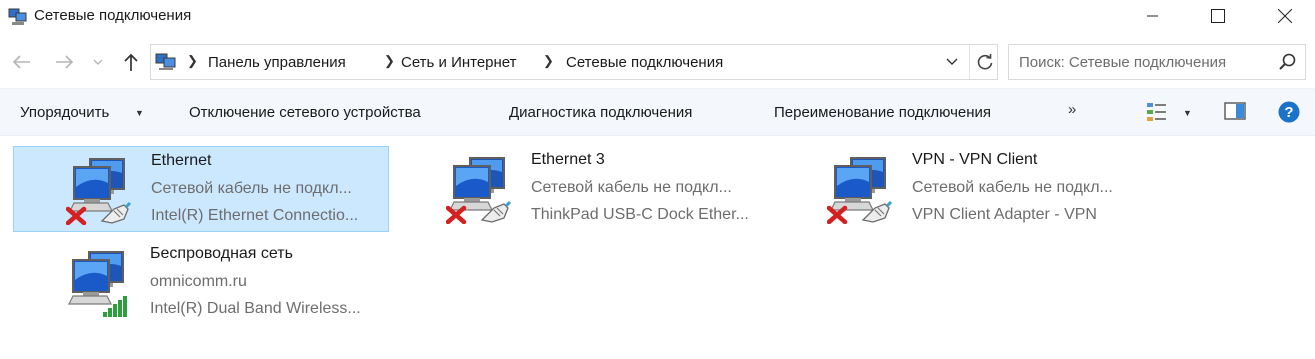 Image resolution: width=1315 pixels, height=359 pixels. I want to click on view-options-icon, so click(1156, 112).